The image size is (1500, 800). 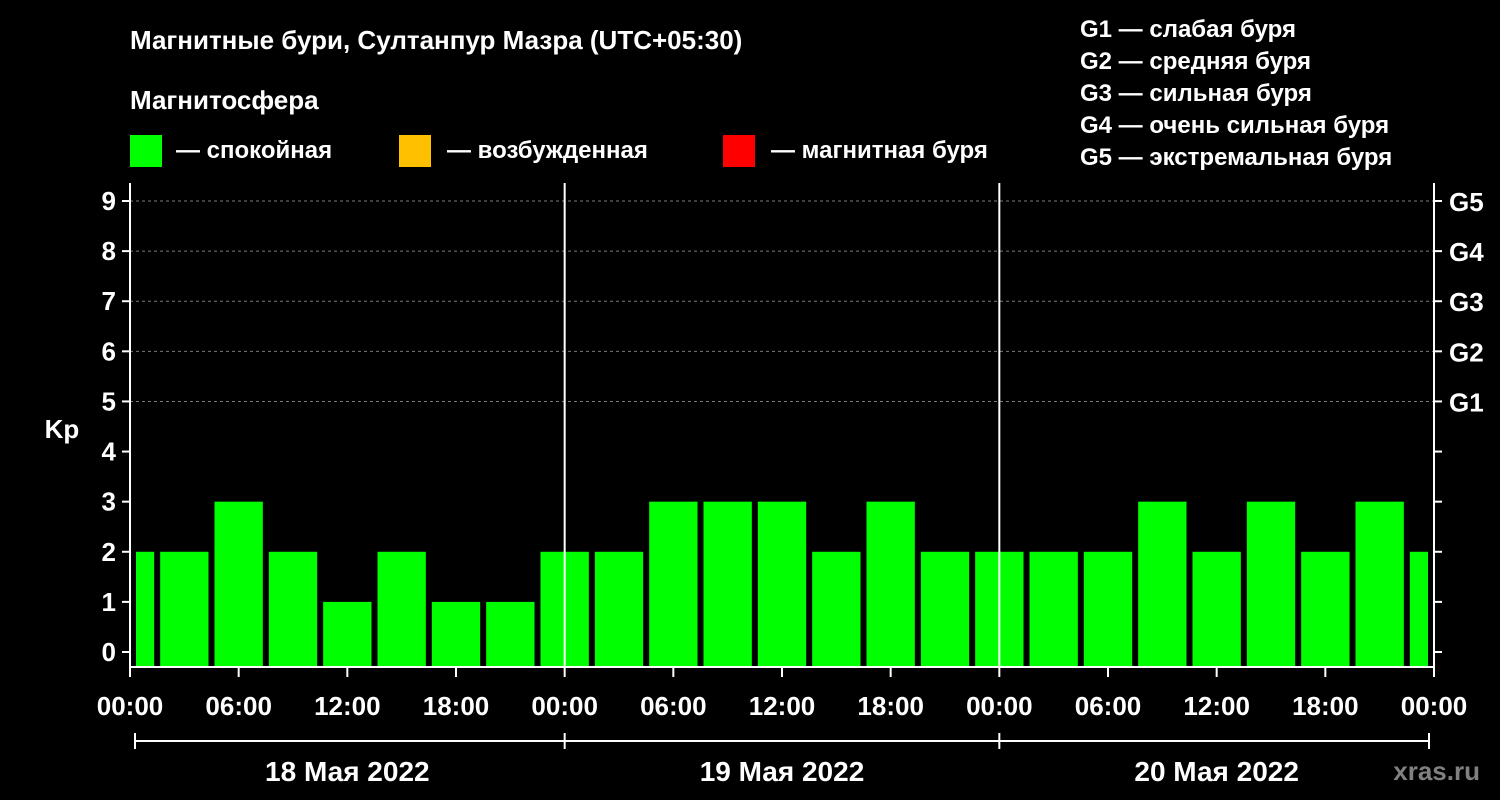 I want to click on legend-swatch-active, so click(x=415, y=151).